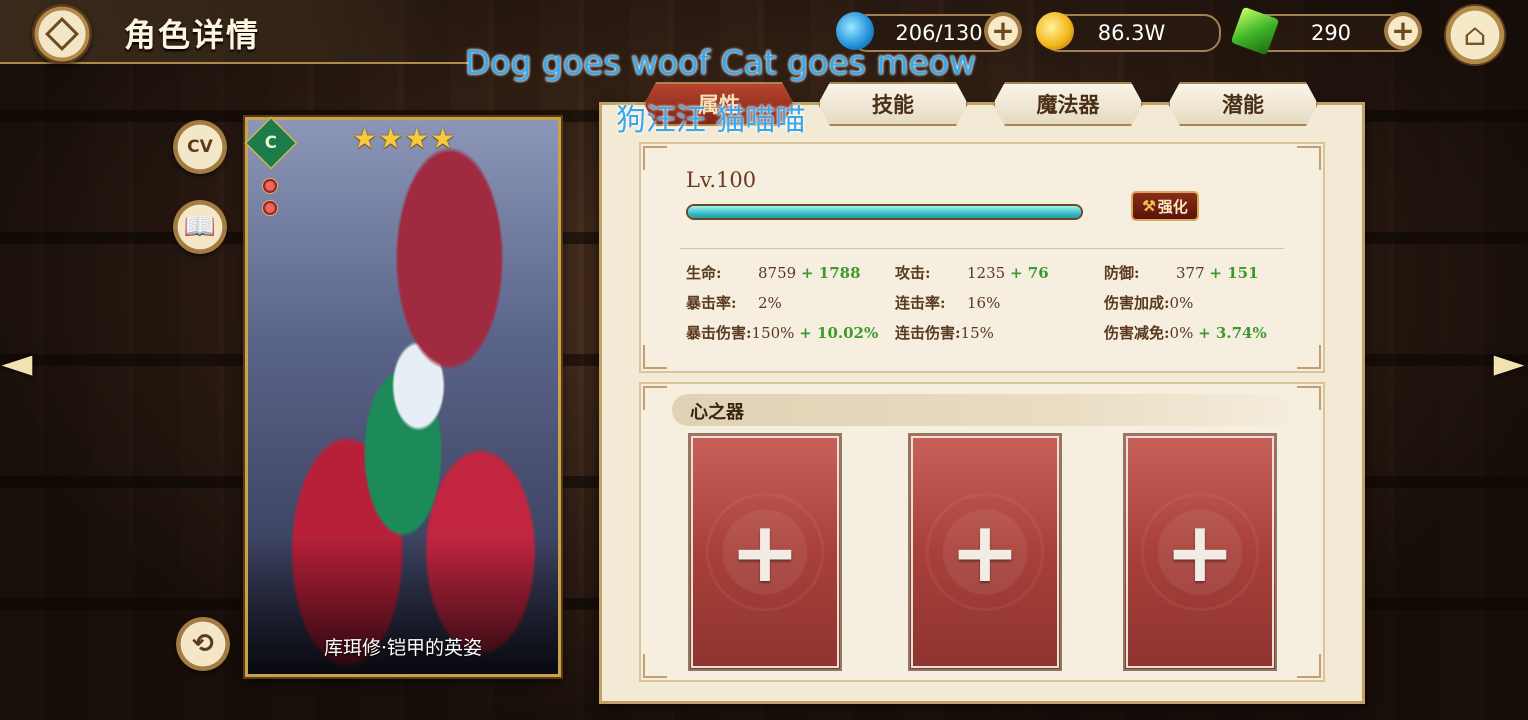 This screenshot has width=1528, height=720. I want to click on heart-vessel-slot-3: +, so click(1200, 552).